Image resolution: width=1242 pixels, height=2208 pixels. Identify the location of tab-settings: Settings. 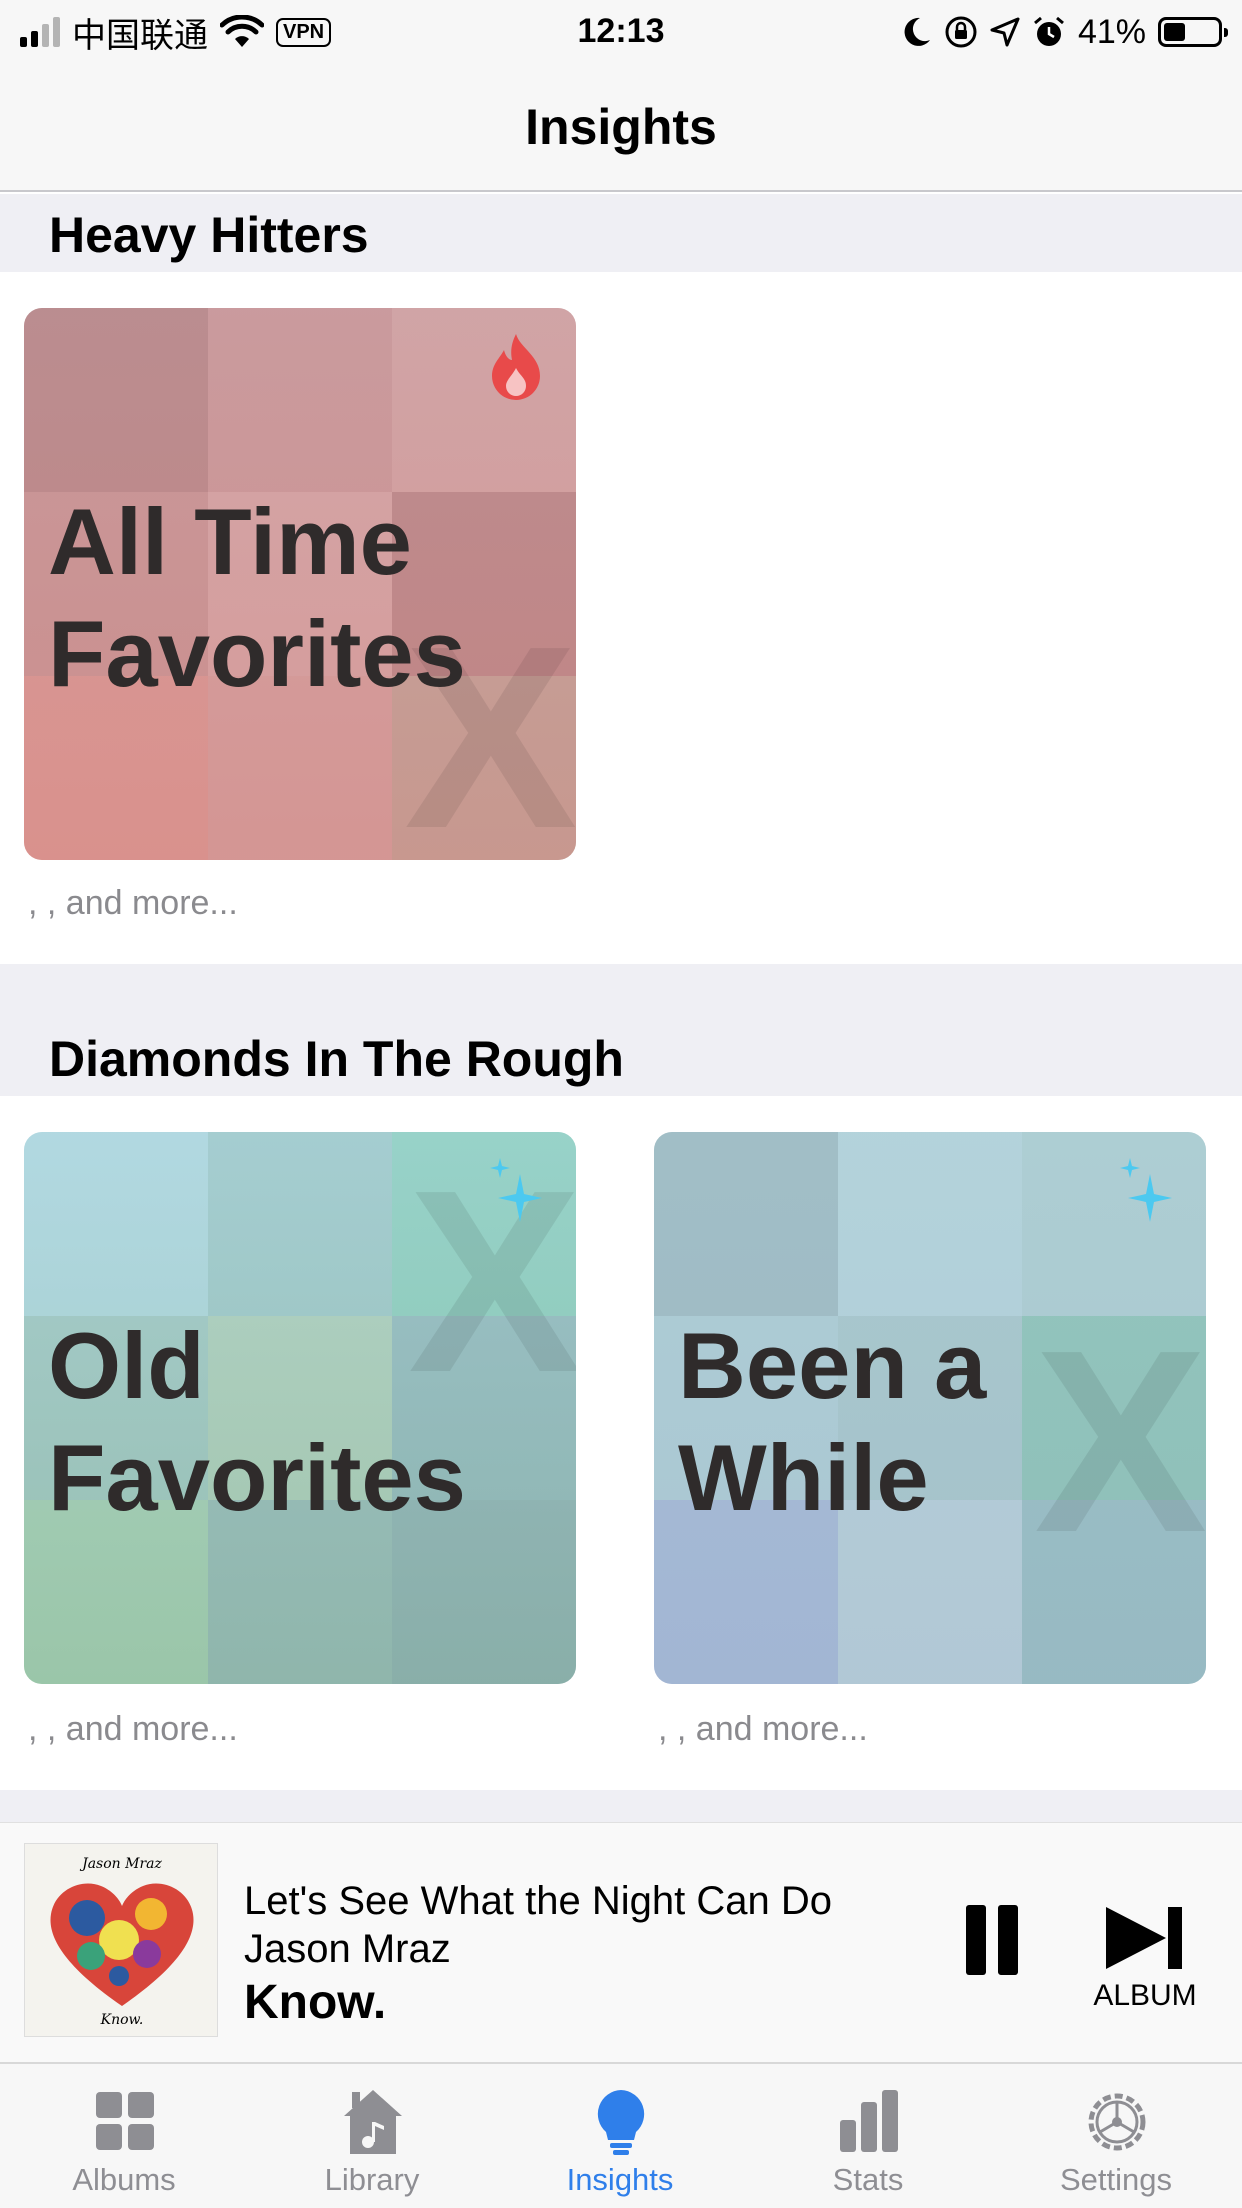
(1116, 2136).